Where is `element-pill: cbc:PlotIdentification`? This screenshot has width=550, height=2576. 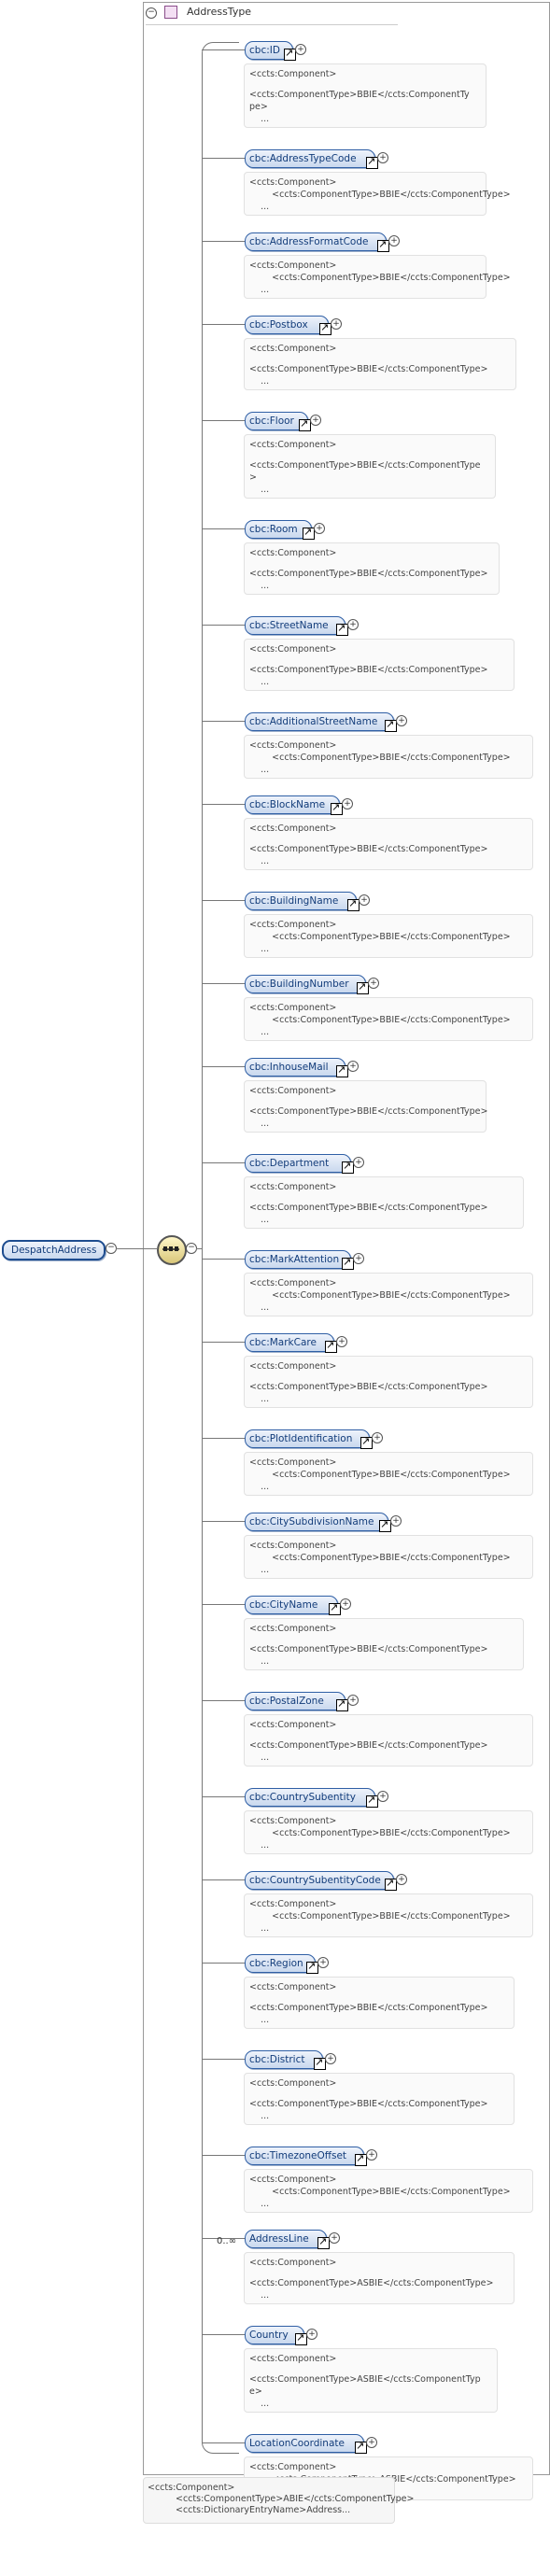
element-pill: cbc:PlotIdentification is located at coordinates (307, 1439).